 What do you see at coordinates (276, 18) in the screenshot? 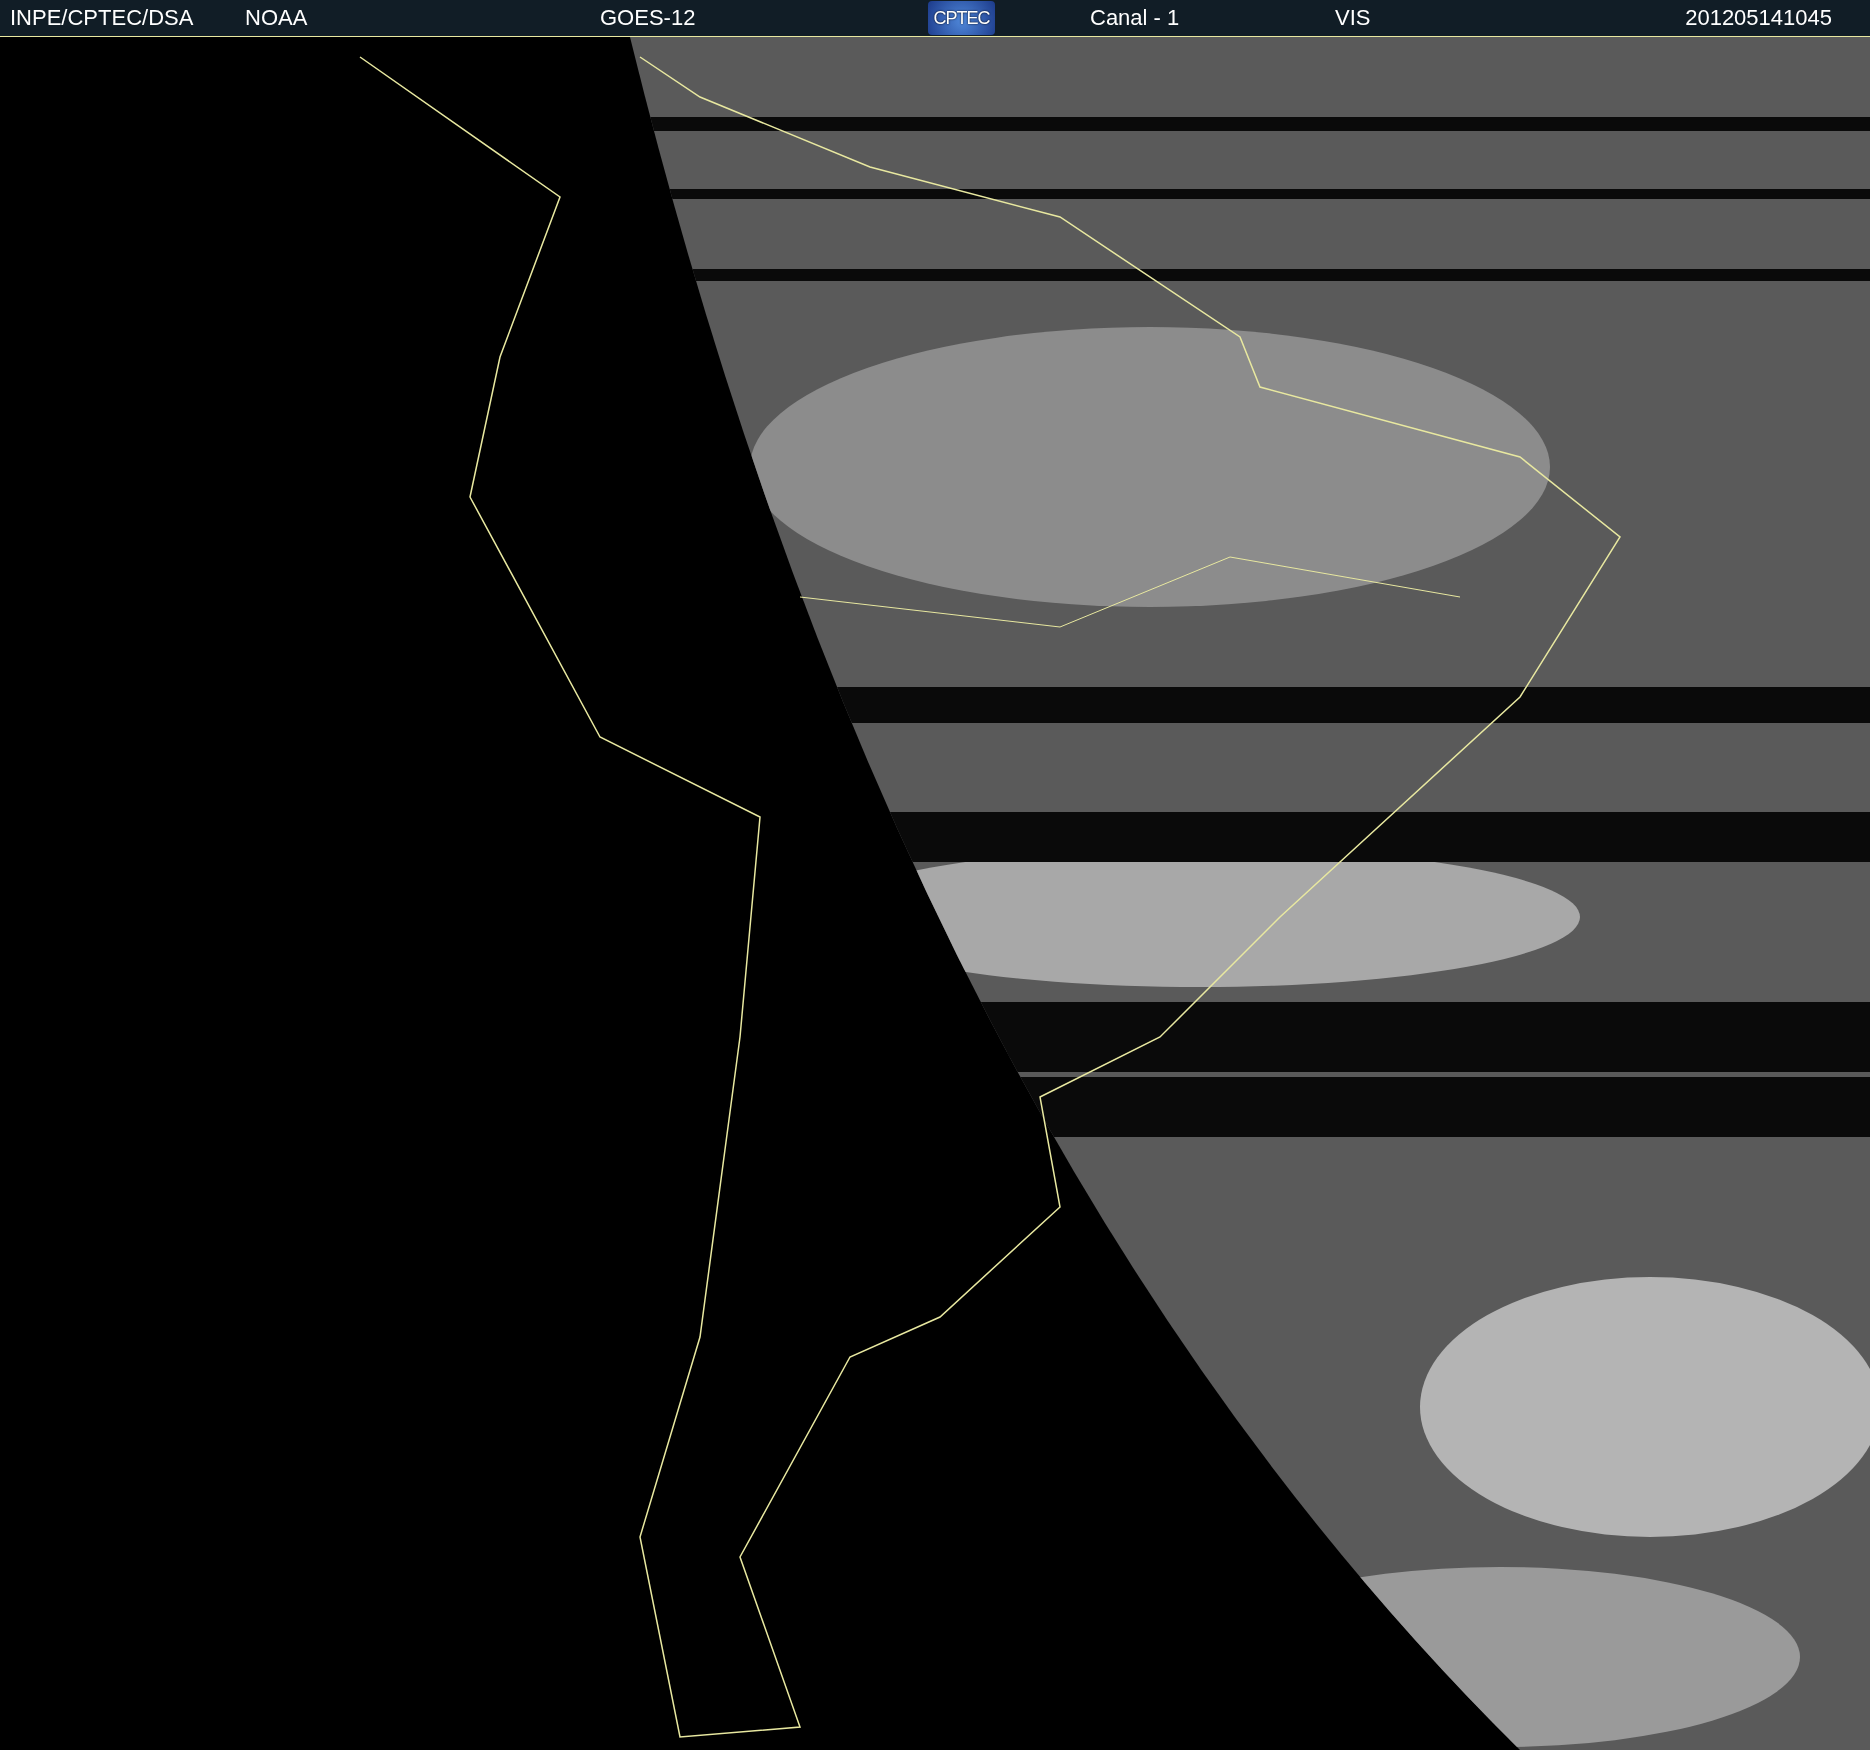
I see `agency-label: NOAA` at bounding box center [276, 18].